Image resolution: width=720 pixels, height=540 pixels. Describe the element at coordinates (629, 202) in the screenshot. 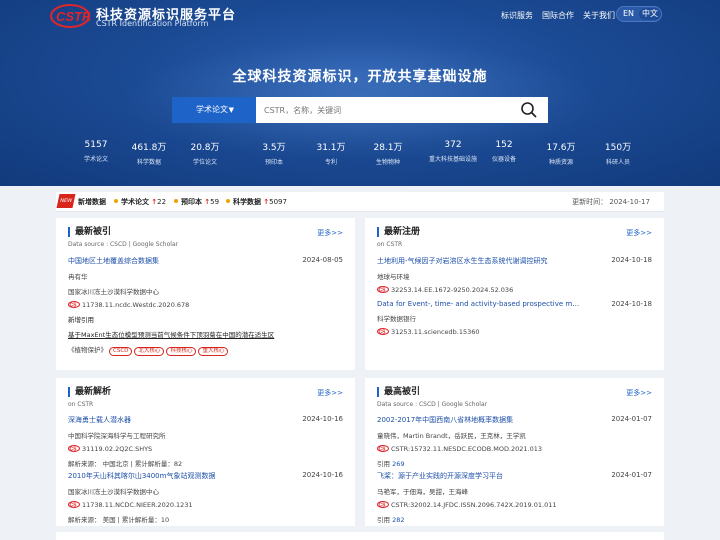

I see `update-time-value: 2024-10-17` at that location.